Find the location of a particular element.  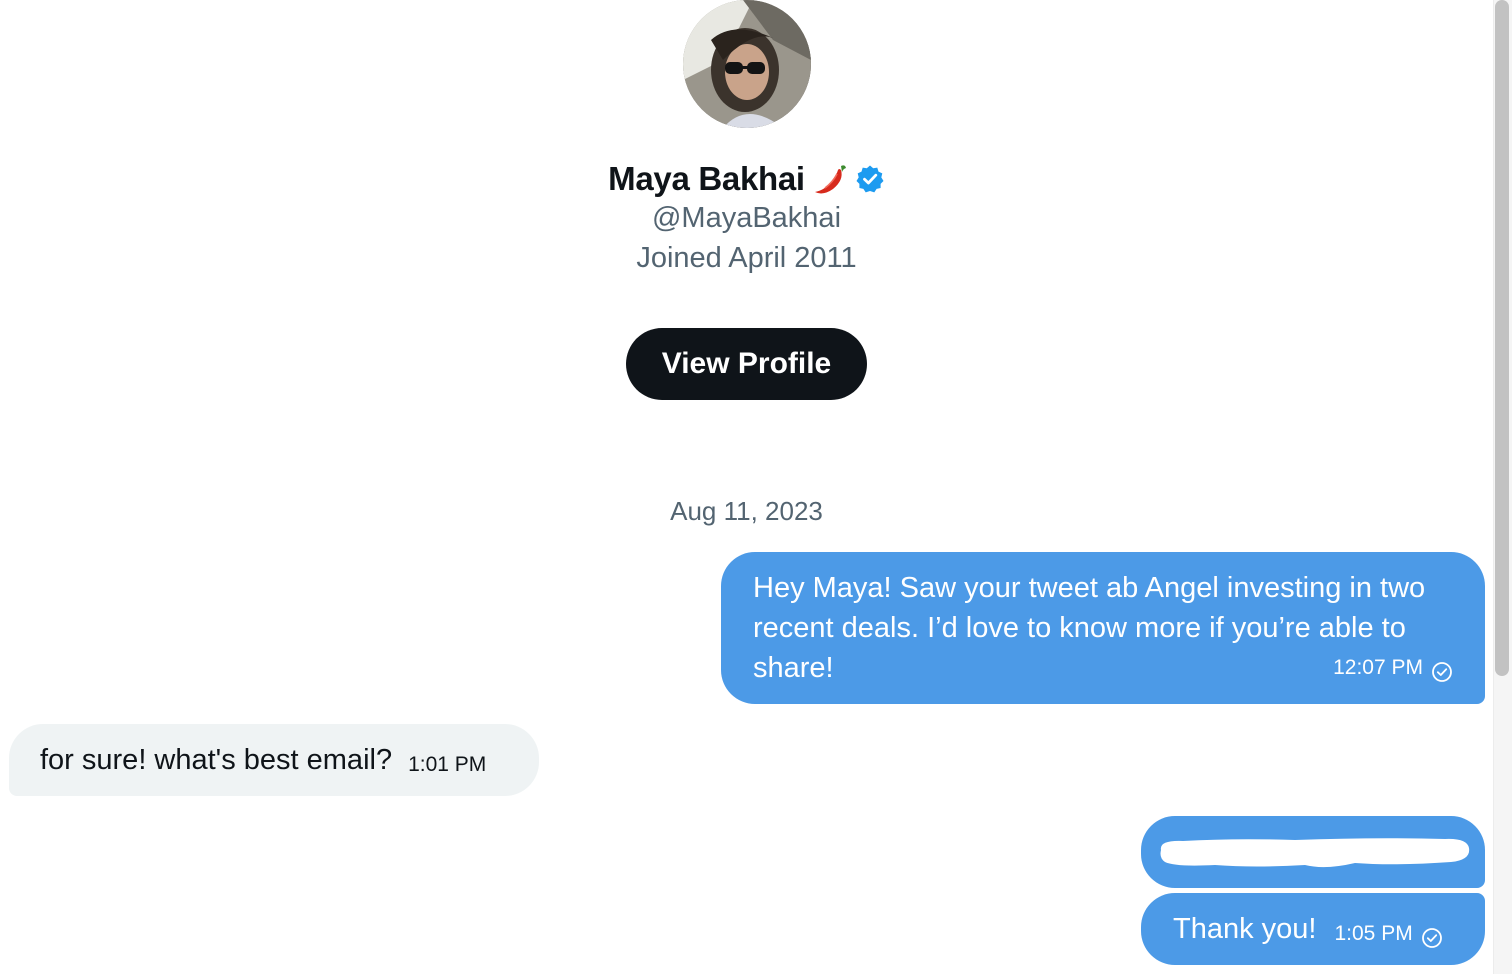

chili-pepper-icon is located at coordinates (830, 179).